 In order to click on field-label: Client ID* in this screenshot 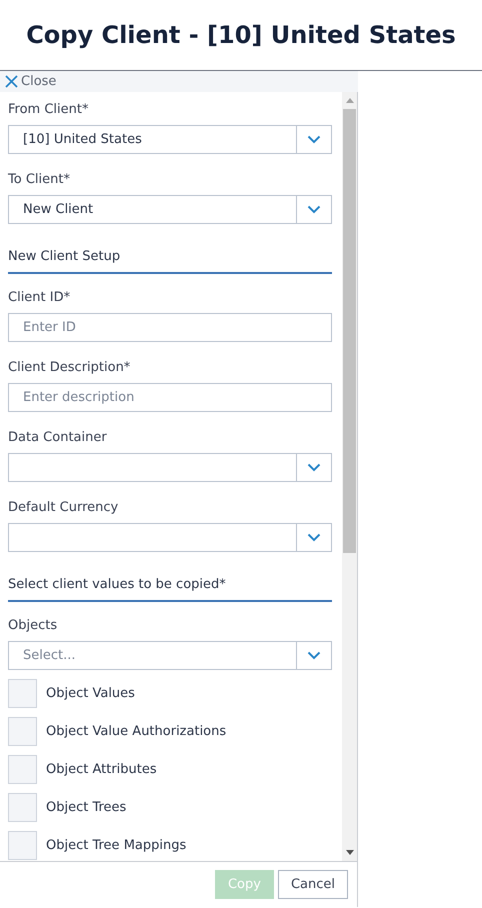, I will do `click(40, 298)`.